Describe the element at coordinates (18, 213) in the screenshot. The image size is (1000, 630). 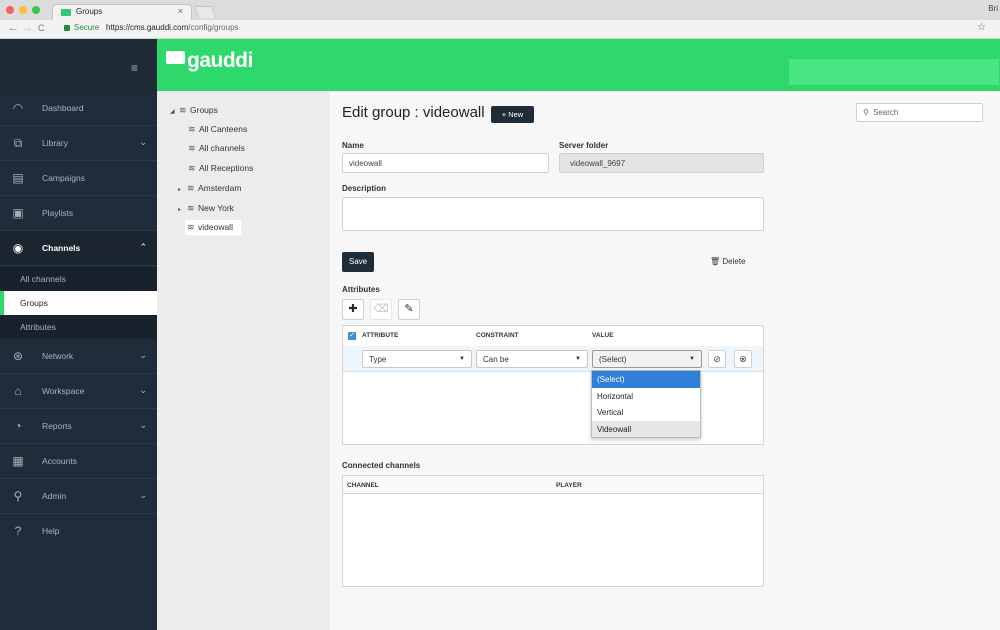
I see `play-icon: ▣` at that location.